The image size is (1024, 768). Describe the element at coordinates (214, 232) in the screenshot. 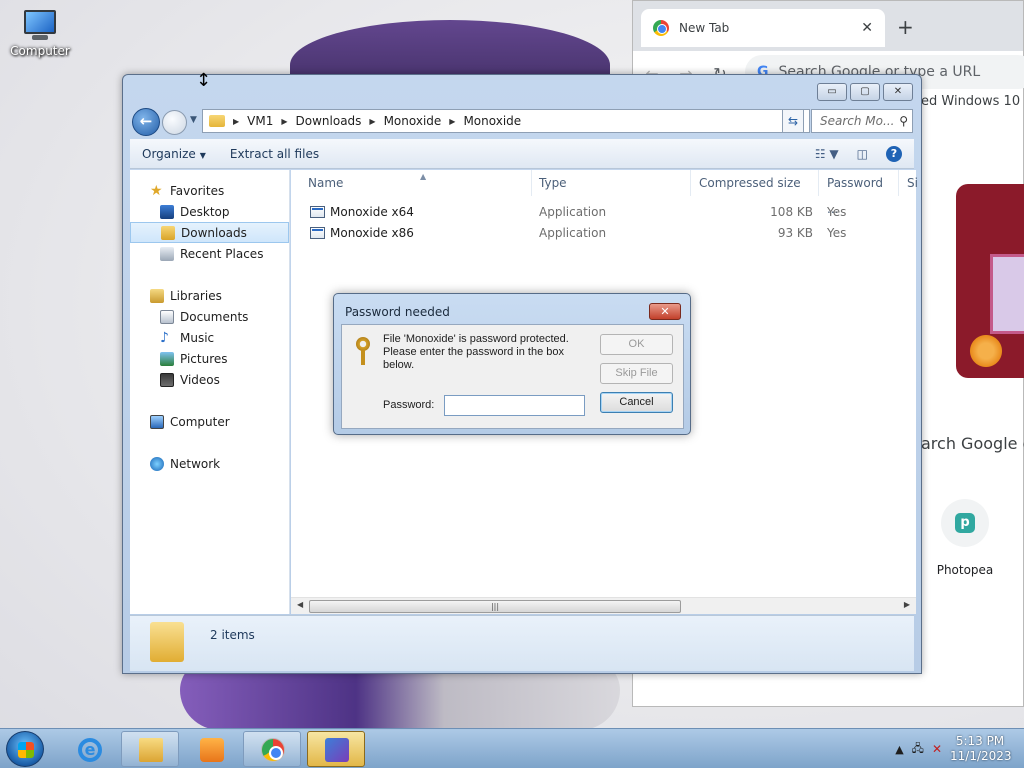

I see `nav-label: Downloads` at that location.